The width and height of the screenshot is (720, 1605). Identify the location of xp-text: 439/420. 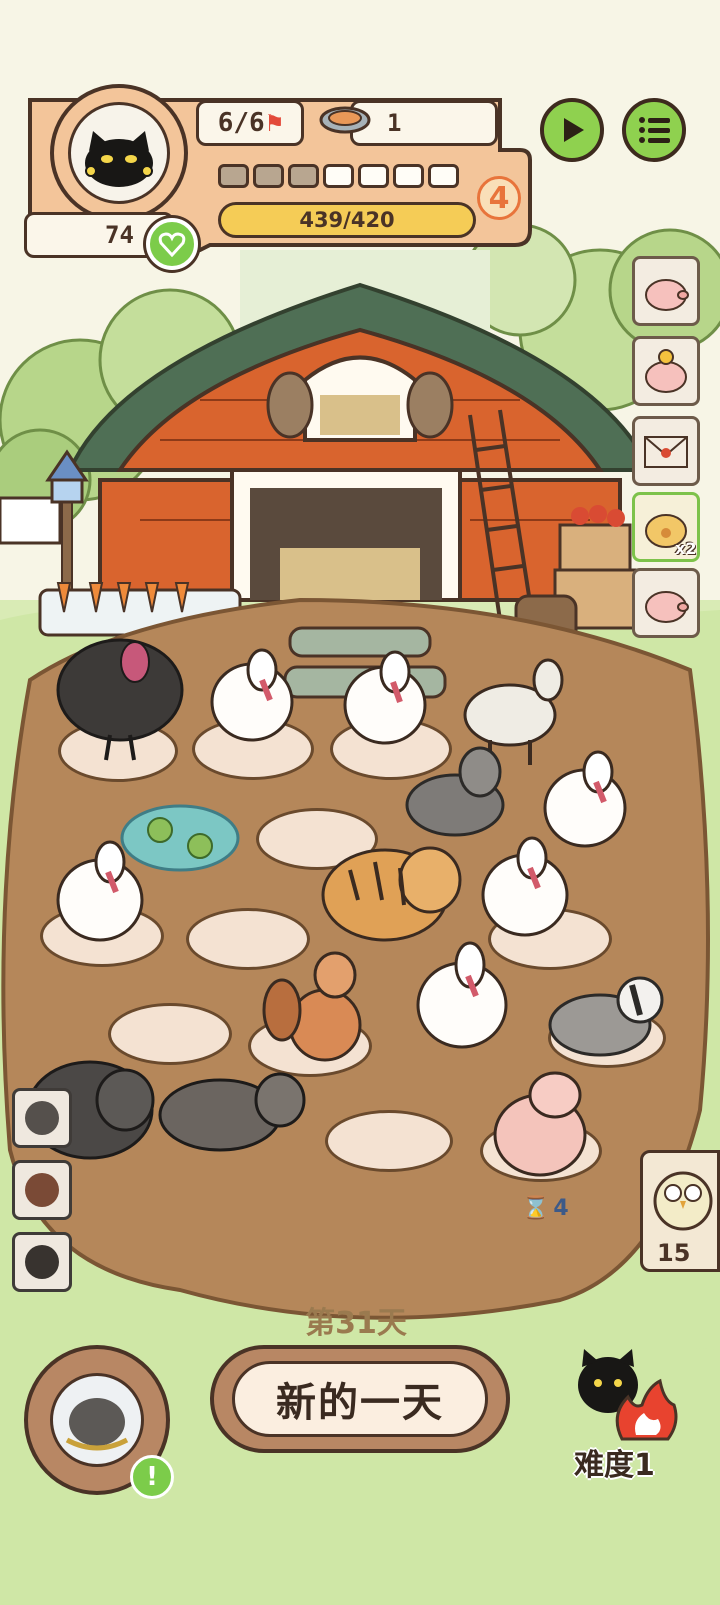
(347, 220).